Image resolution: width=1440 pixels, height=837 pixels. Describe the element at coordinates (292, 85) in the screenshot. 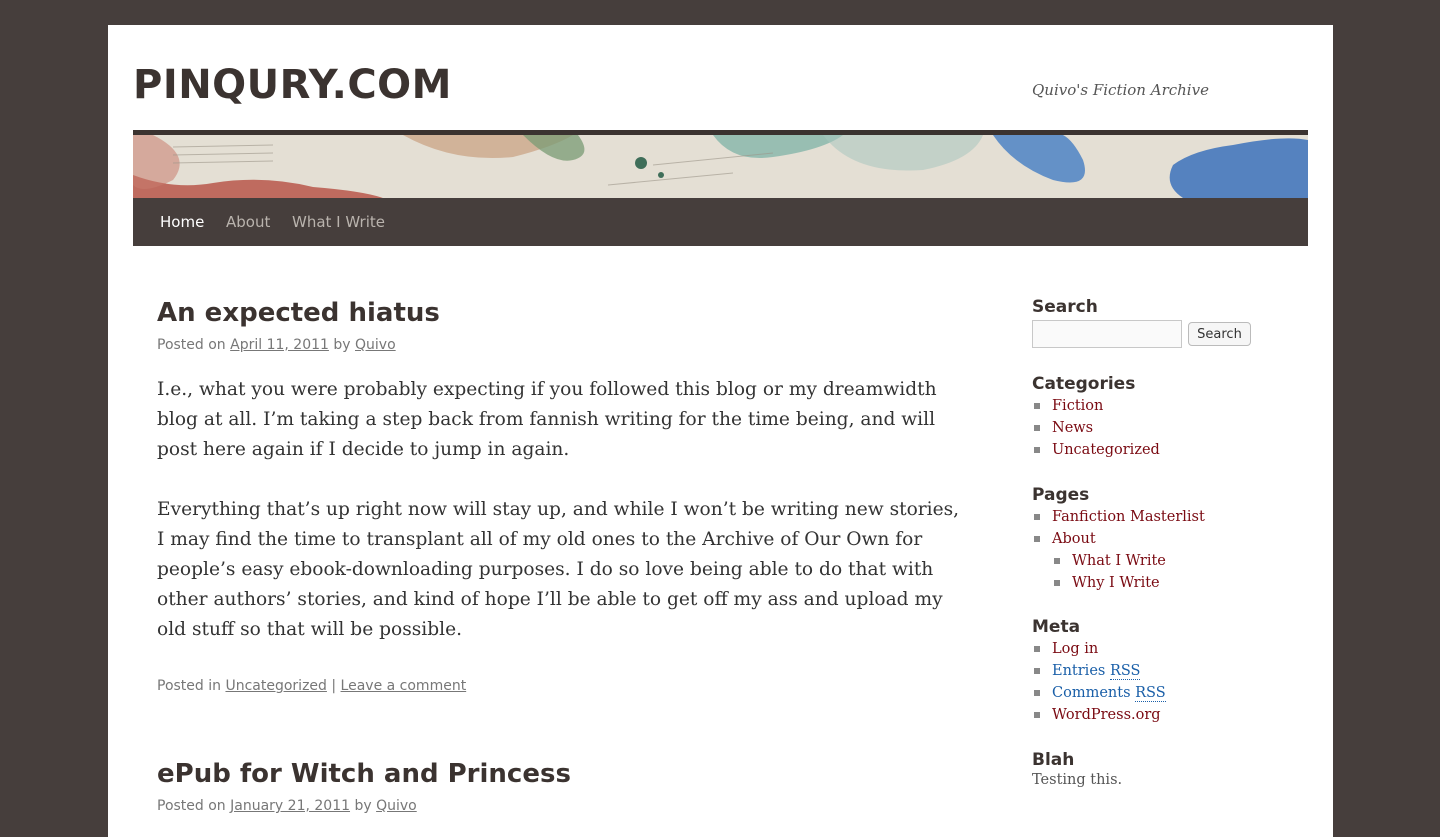

I see `site-title: PINQURY.COM` at that location.